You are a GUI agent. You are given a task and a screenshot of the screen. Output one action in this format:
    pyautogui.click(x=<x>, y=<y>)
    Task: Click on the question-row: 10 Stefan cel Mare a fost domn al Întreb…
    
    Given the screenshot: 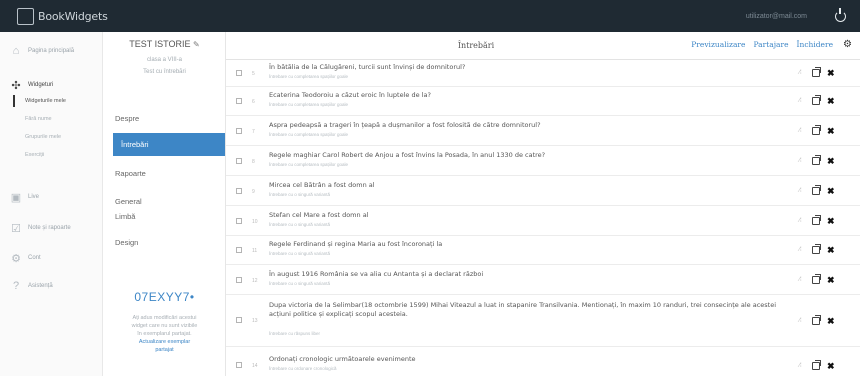 What is the action you would take?
    pyautogui.click(x=543, y=221)
    